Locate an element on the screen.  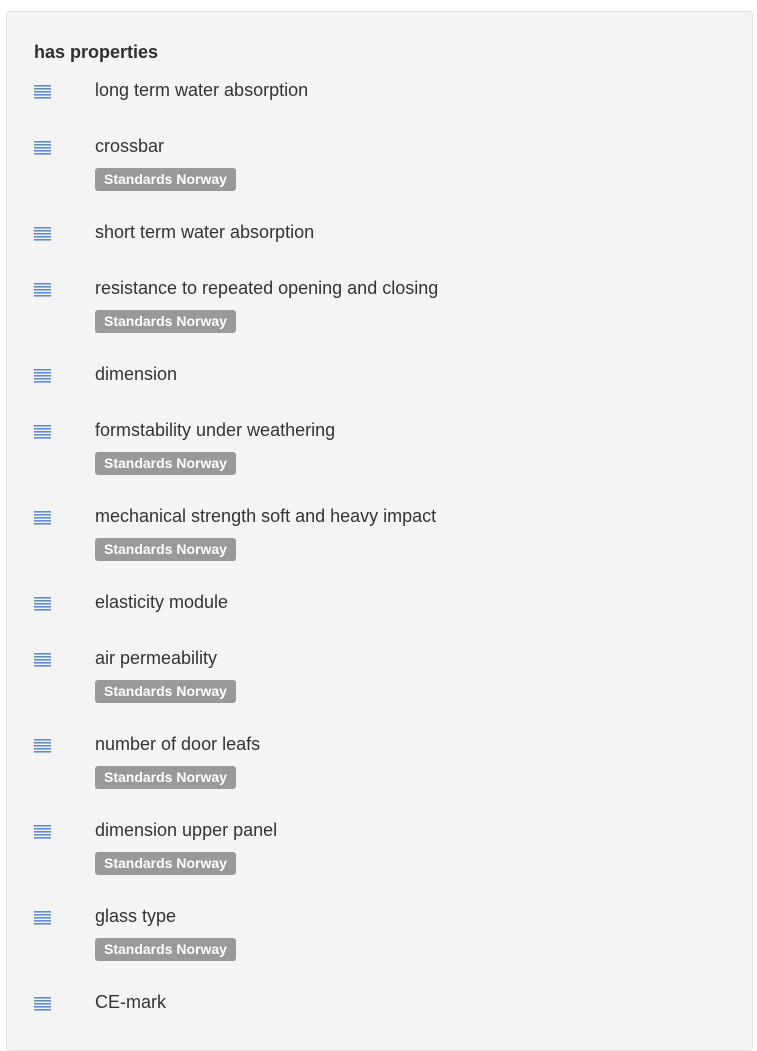
property-link: number of door leafs is located at coordinates (177, 744).